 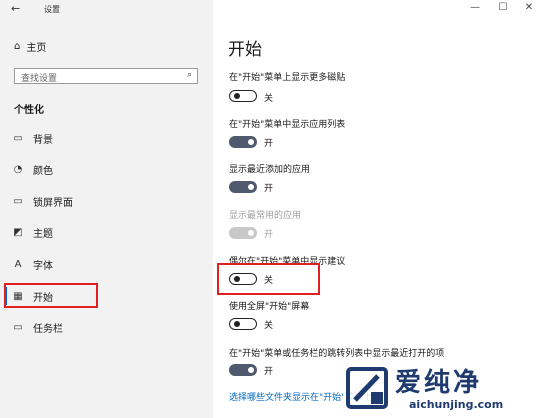 I want to click on sidebar-item-fonts: A 字体, so click(x=32, y=264).